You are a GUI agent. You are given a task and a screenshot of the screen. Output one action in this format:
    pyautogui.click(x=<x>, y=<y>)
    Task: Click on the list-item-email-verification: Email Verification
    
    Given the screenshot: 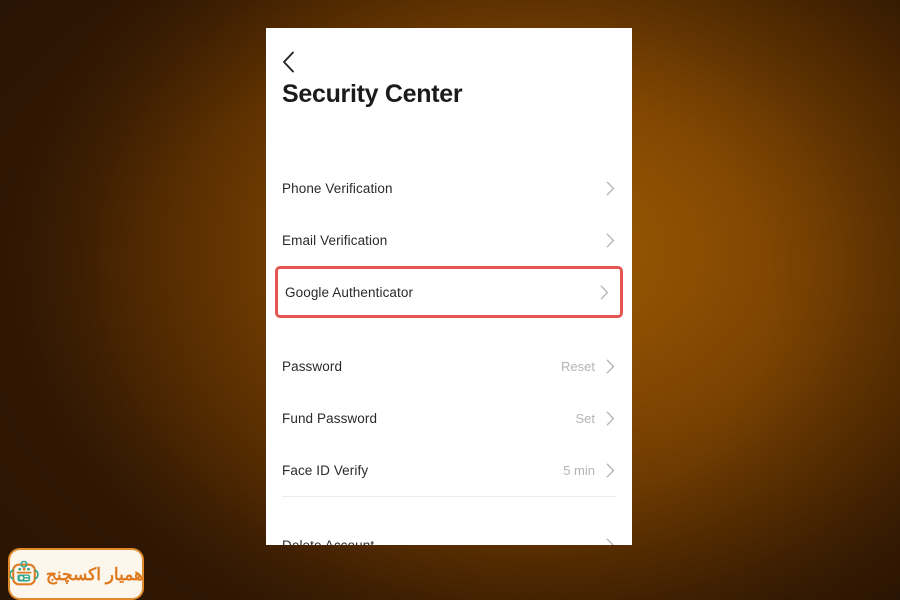 What is the action you would take?
    pyautogui.click(x=449, y=240)
    